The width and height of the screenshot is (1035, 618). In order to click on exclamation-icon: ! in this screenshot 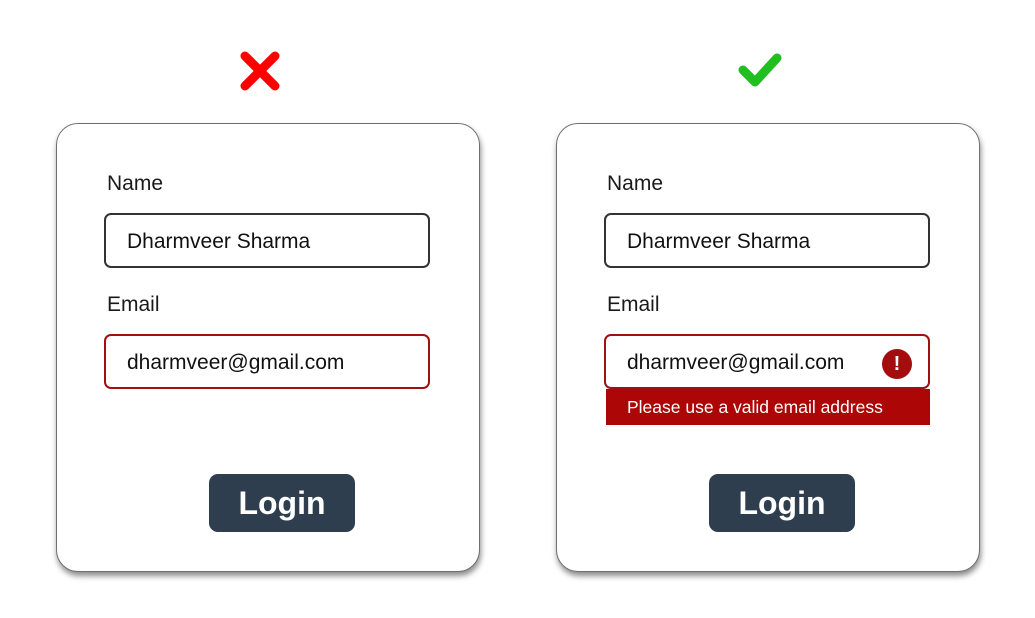, I will do `click(897, 364)`.